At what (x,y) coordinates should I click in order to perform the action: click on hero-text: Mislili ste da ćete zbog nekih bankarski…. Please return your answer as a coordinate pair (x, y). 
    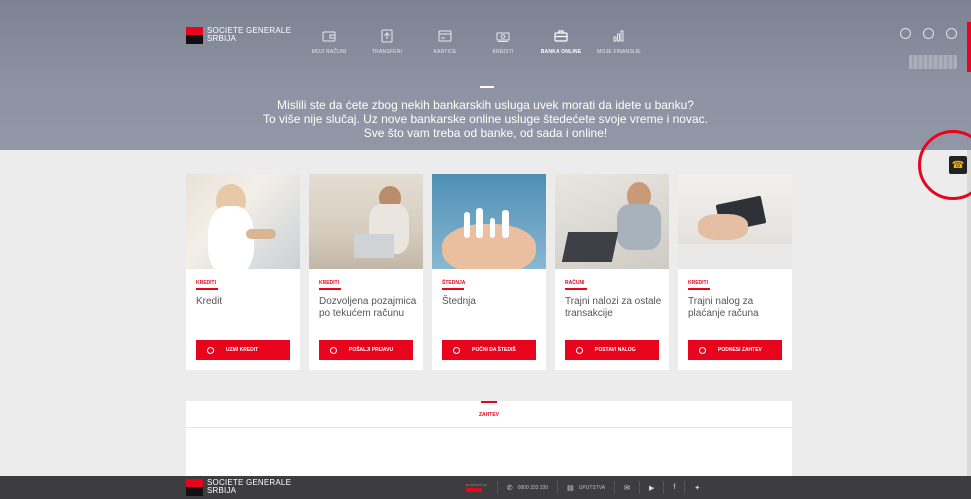
    Looking at the image, I should click on (485, 119).